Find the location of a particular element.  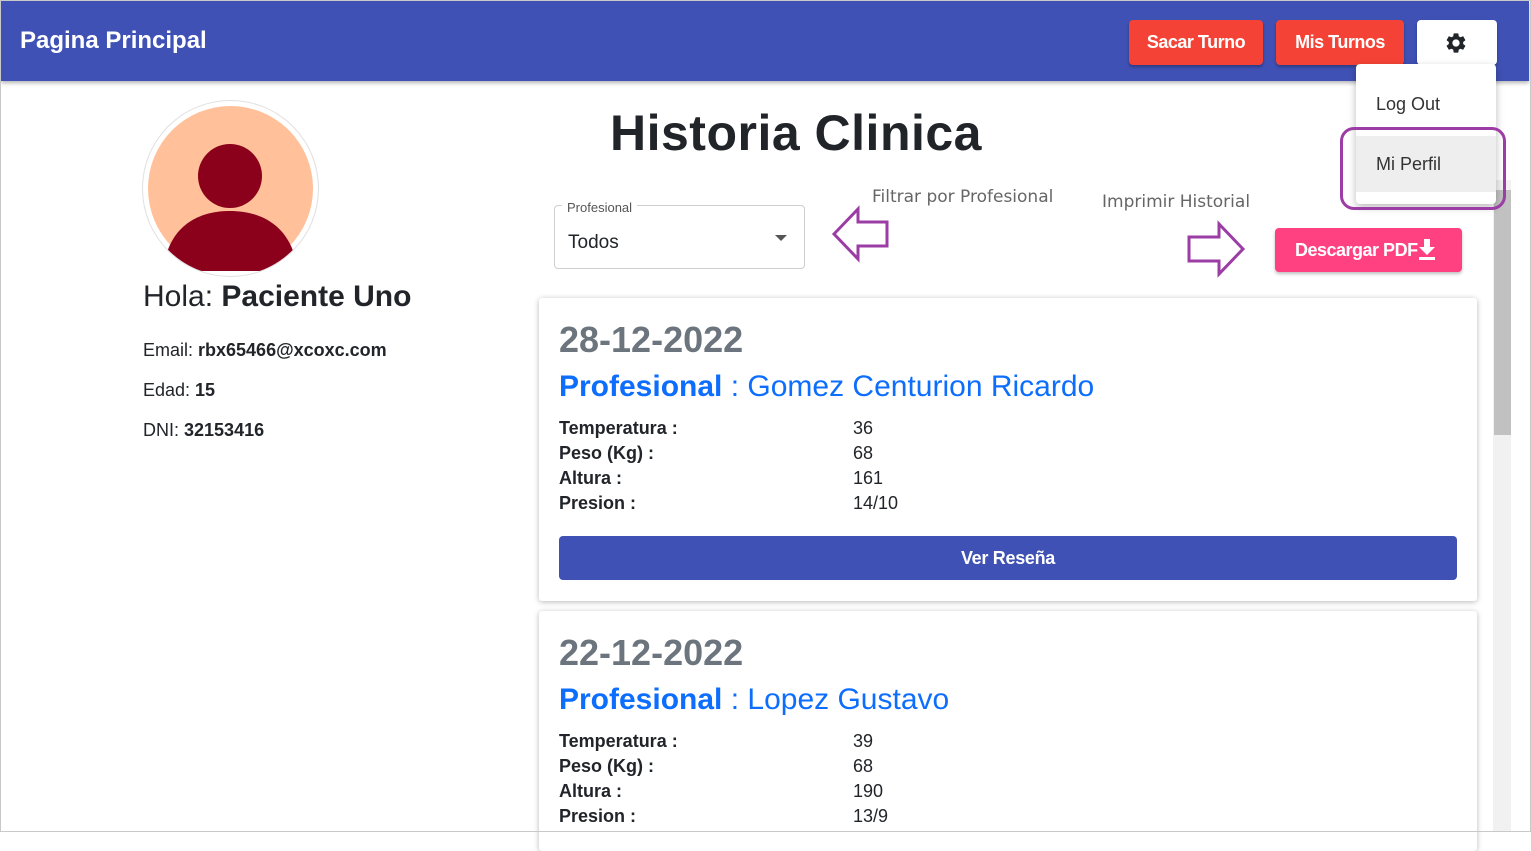

record-profesional: Profesional : Gomez Centurion Ricardo is located at coordinates (826, 387).